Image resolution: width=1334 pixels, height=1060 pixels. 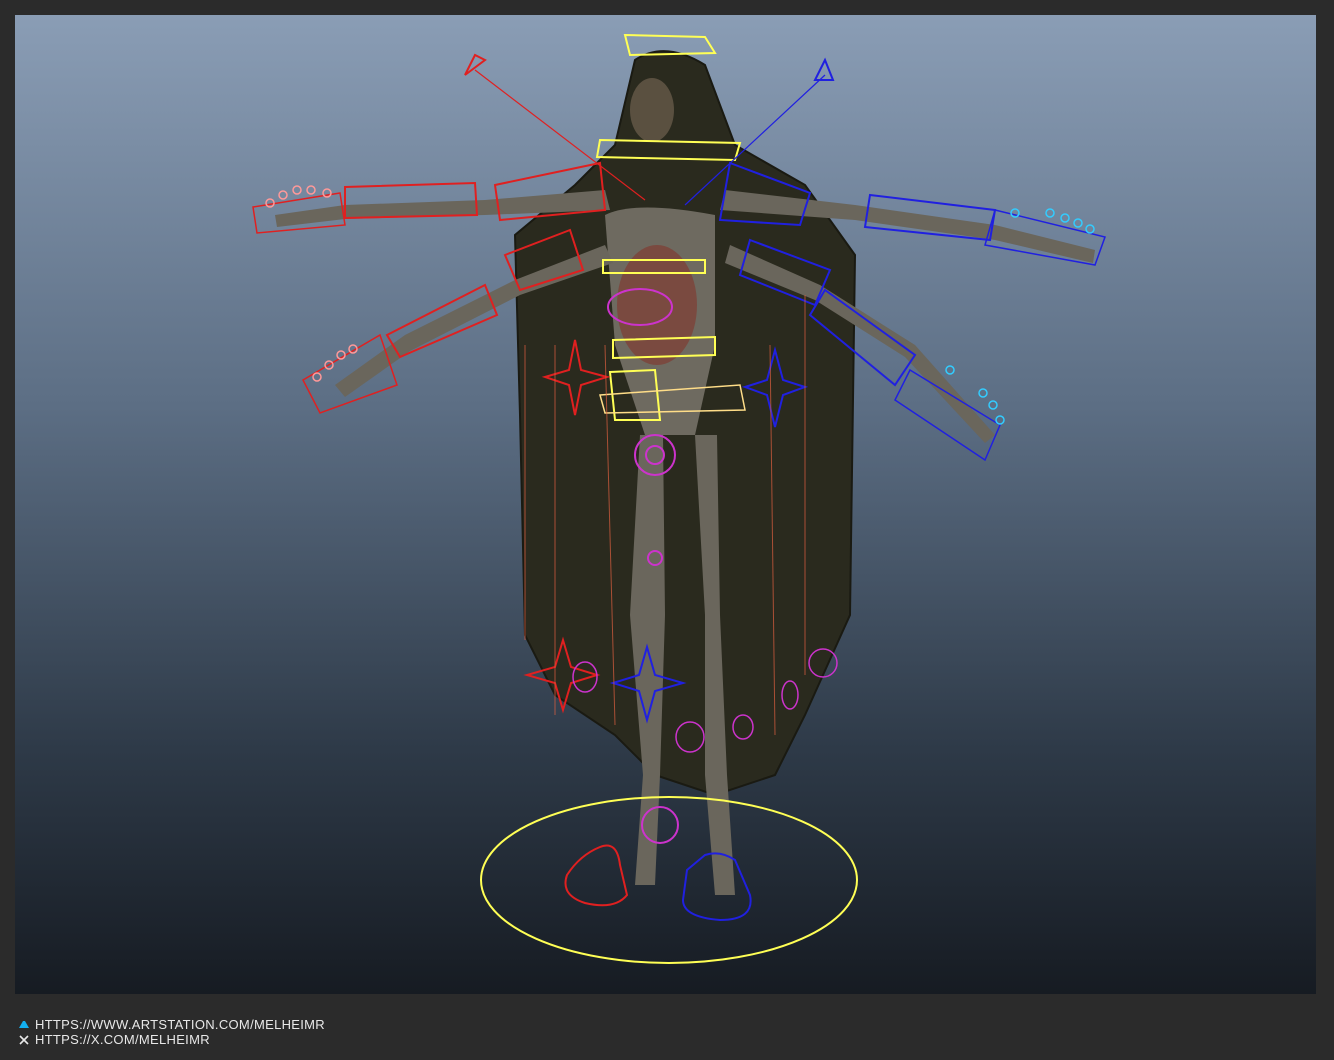 What do you see at coordinates (122, 1039) in the screenshot?
I see `x-link: HTTPS://X.COM/MELHEIMR` at bounding box center [122, 1039].